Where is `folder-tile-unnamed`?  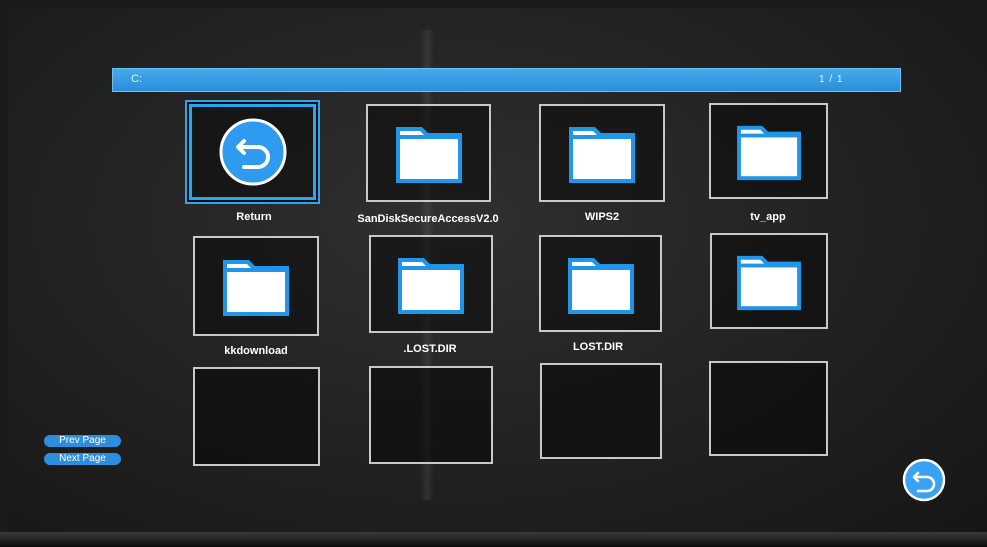
folder-tile-unnamed is located at coordinates (769, 281).